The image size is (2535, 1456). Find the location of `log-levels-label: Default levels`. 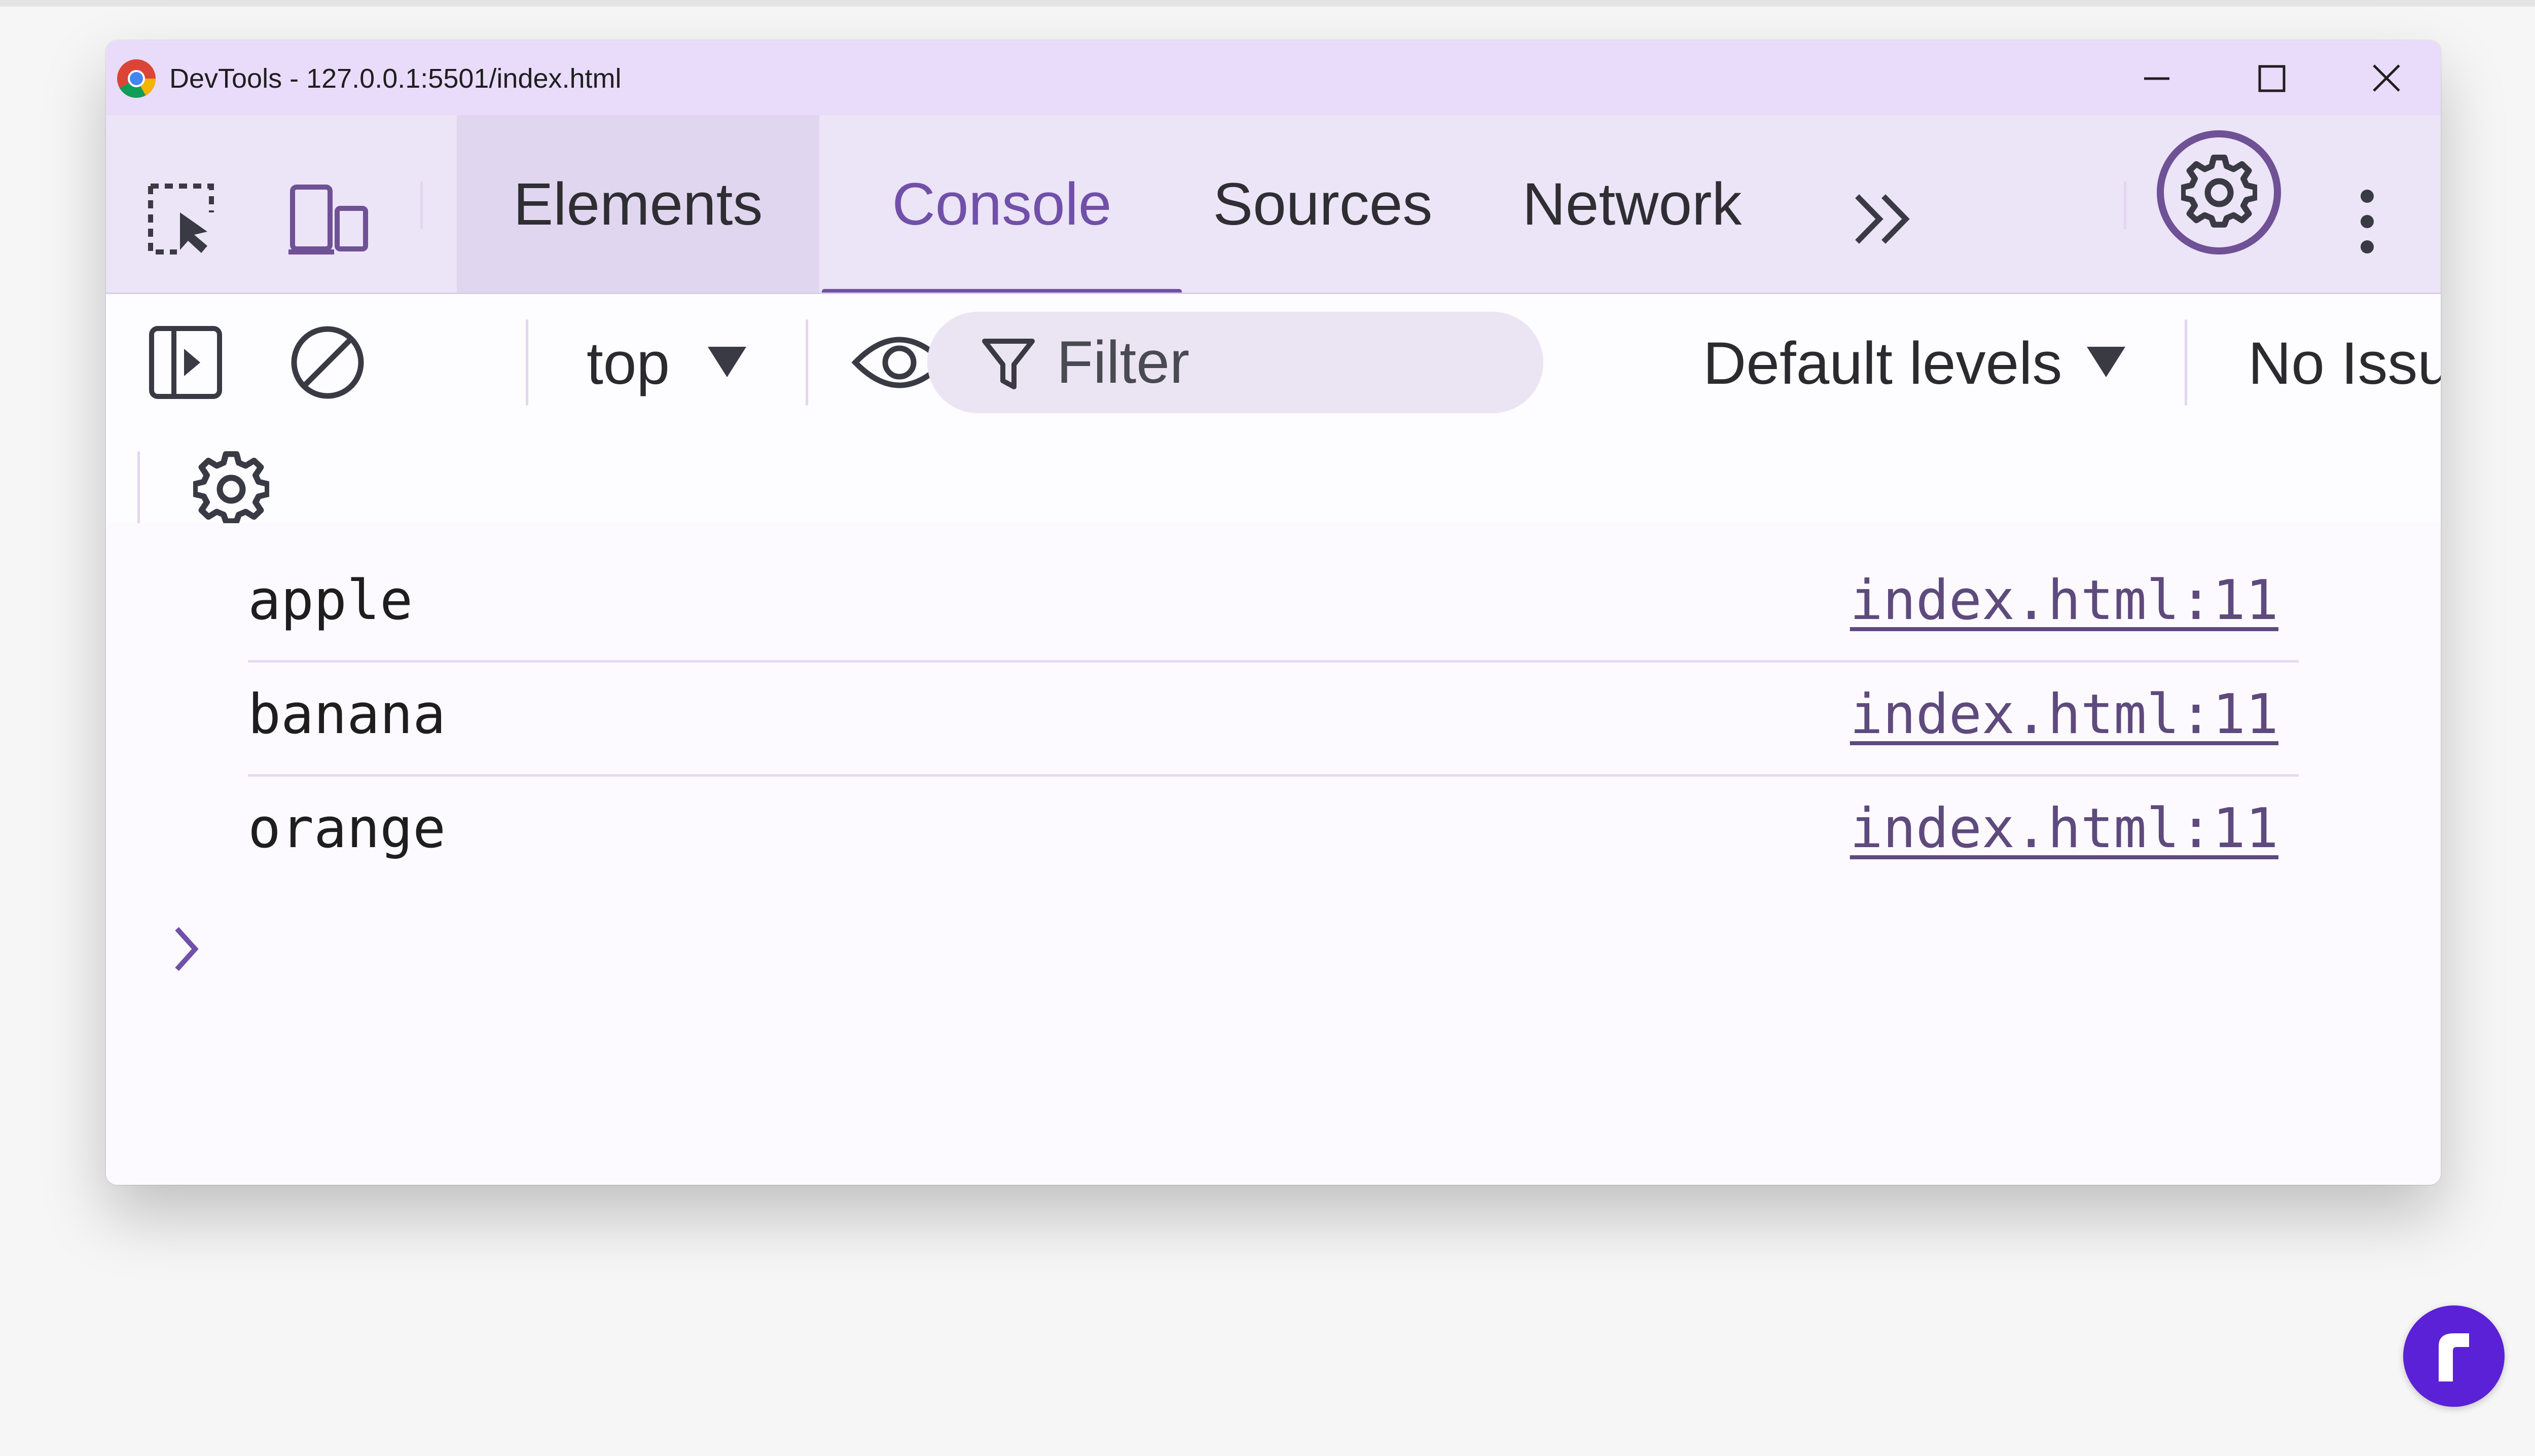

log-levels-label: Default levels is located at coordinates (1882, 363).